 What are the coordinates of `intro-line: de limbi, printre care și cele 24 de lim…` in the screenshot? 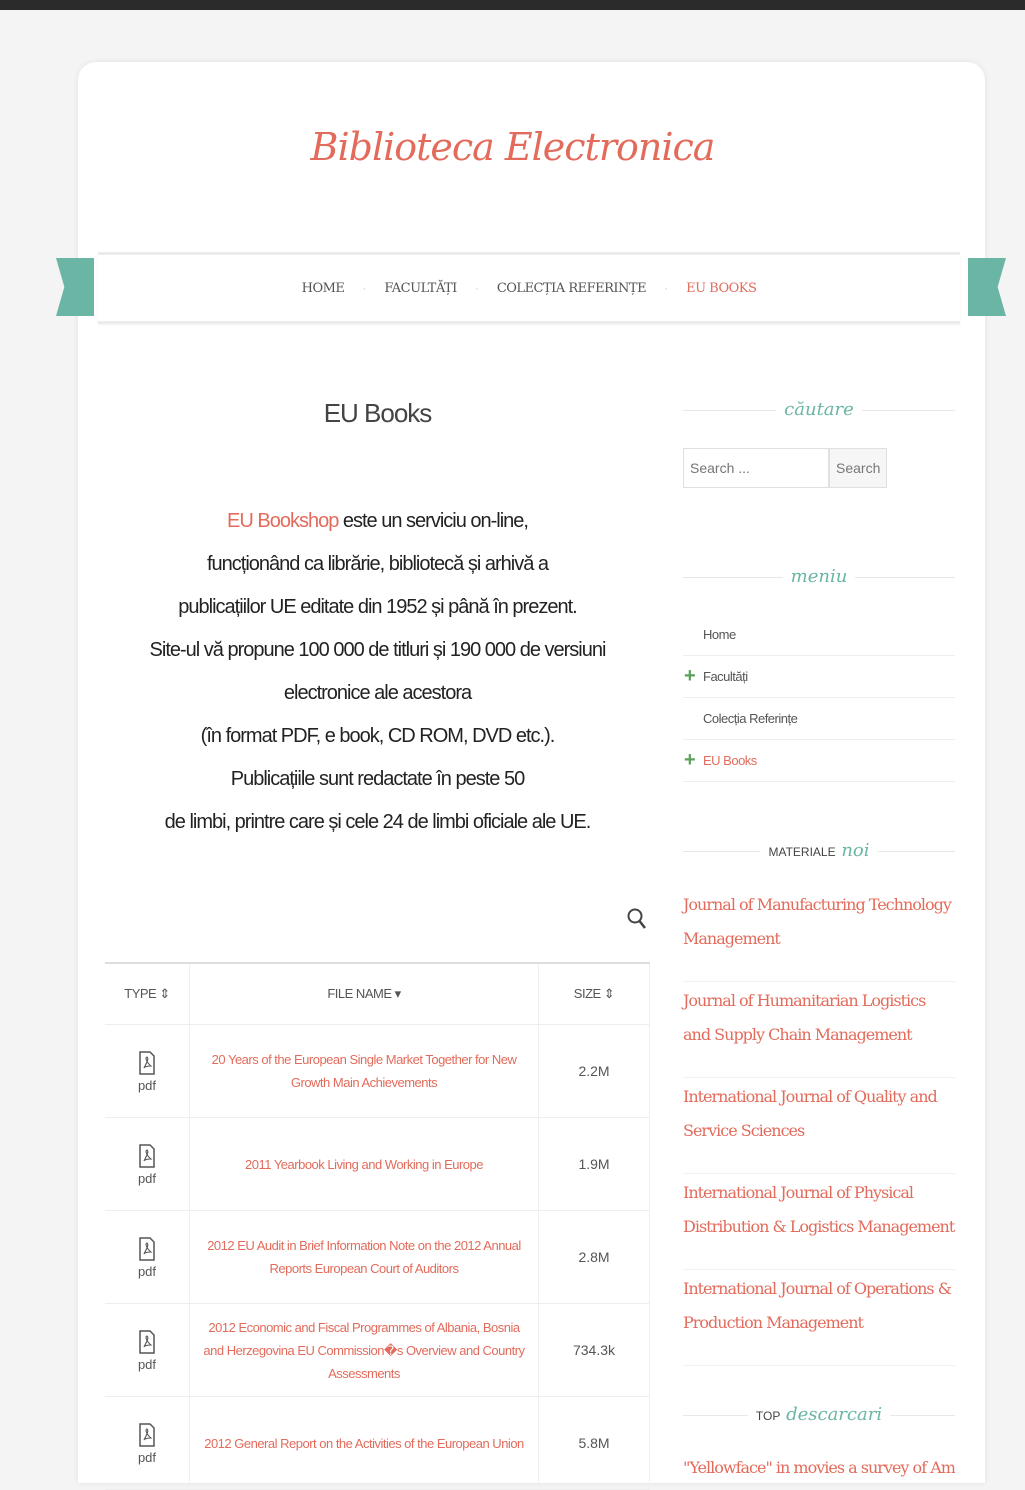 It's located at (378, 822).